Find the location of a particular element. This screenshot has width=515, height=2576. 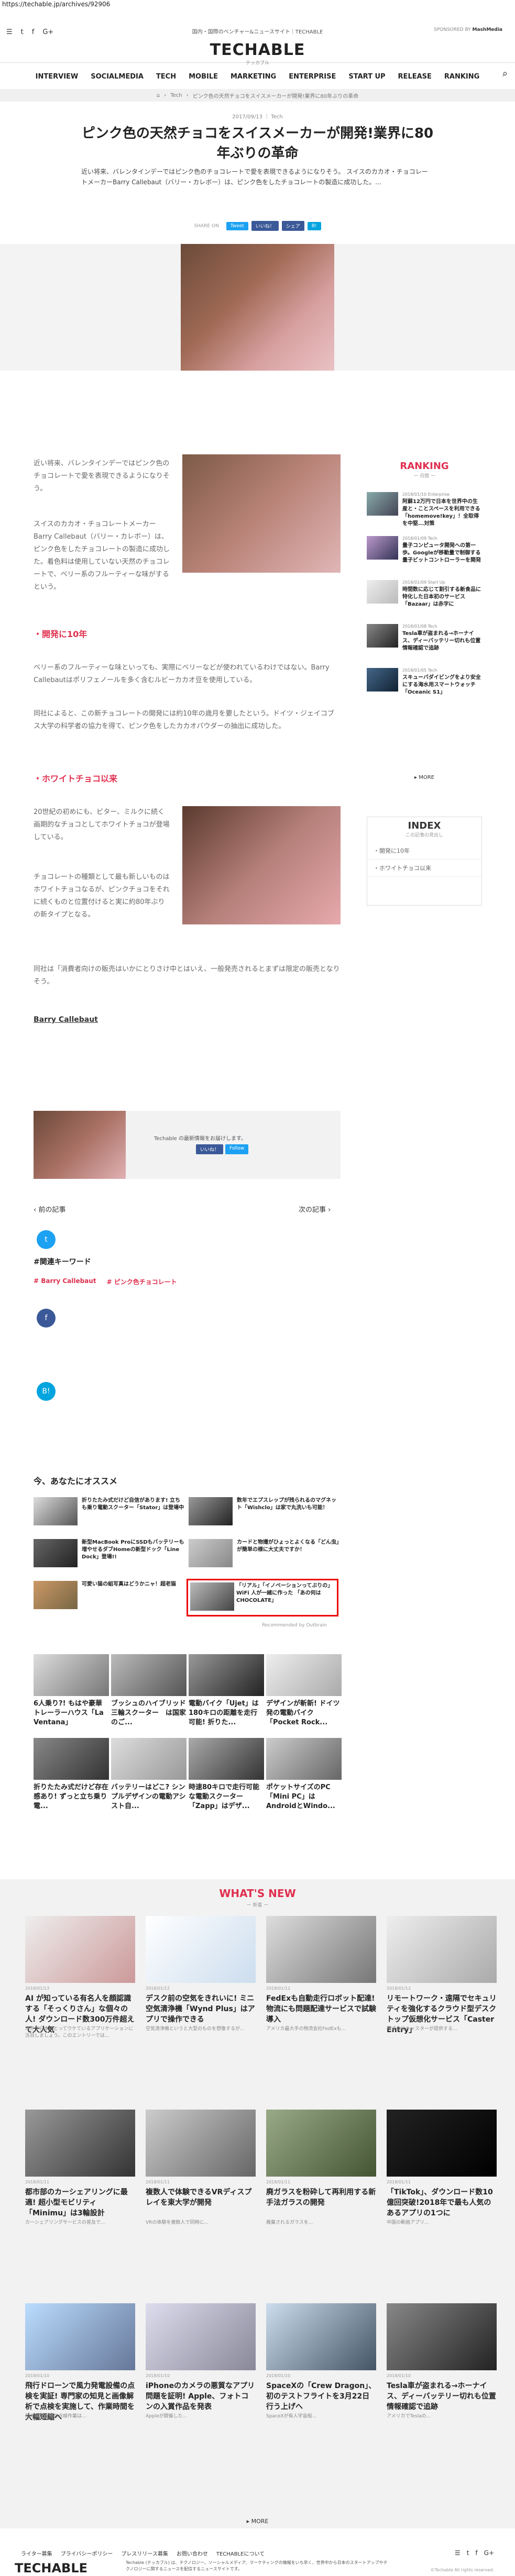

hatena-share-icon: B! is located at coordinates (47, 1391).